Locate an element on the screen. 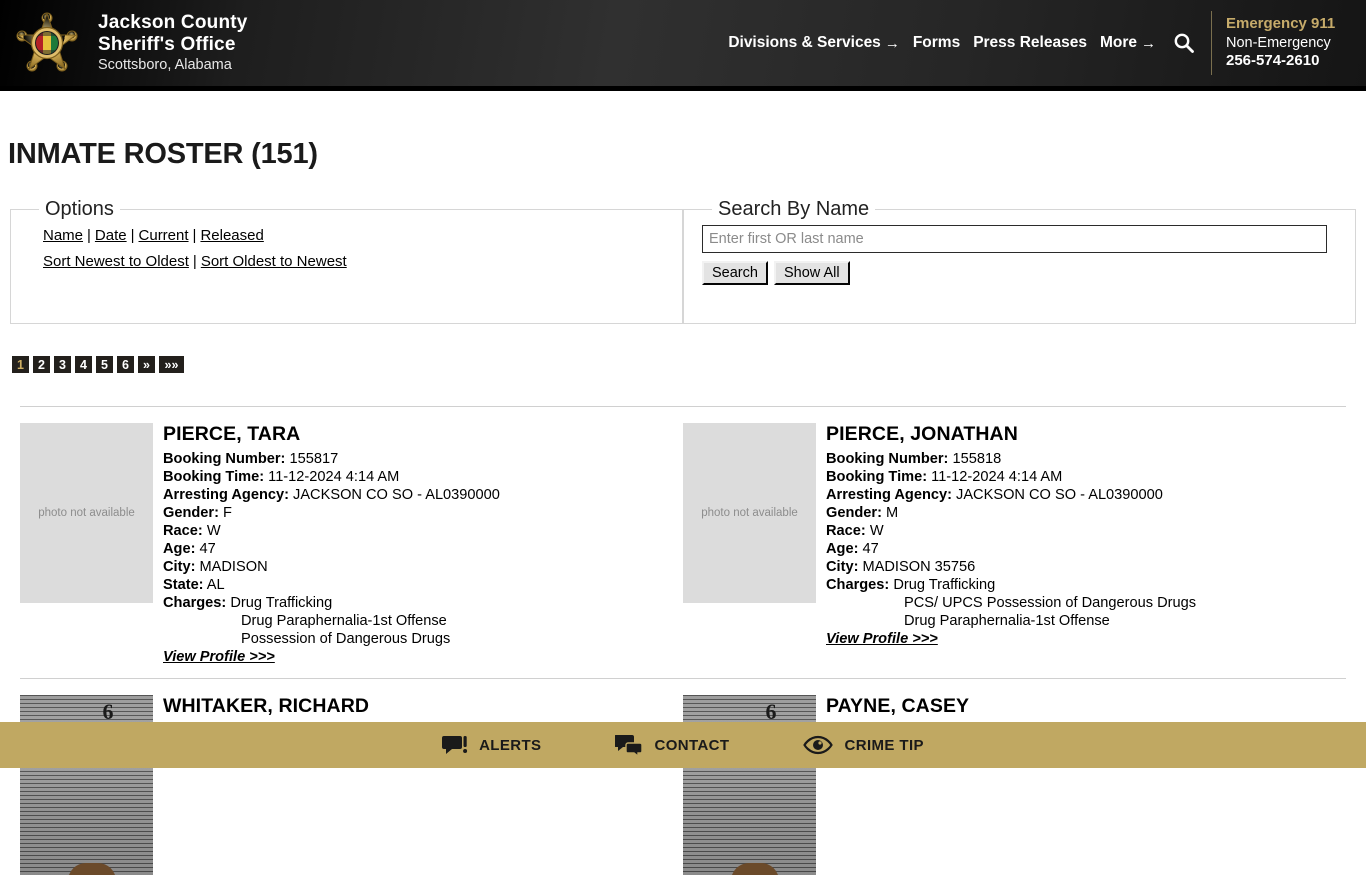 This screenshot has width=1366, height=887. field-gender: Gender: M is located at coordinates (1080, 513).